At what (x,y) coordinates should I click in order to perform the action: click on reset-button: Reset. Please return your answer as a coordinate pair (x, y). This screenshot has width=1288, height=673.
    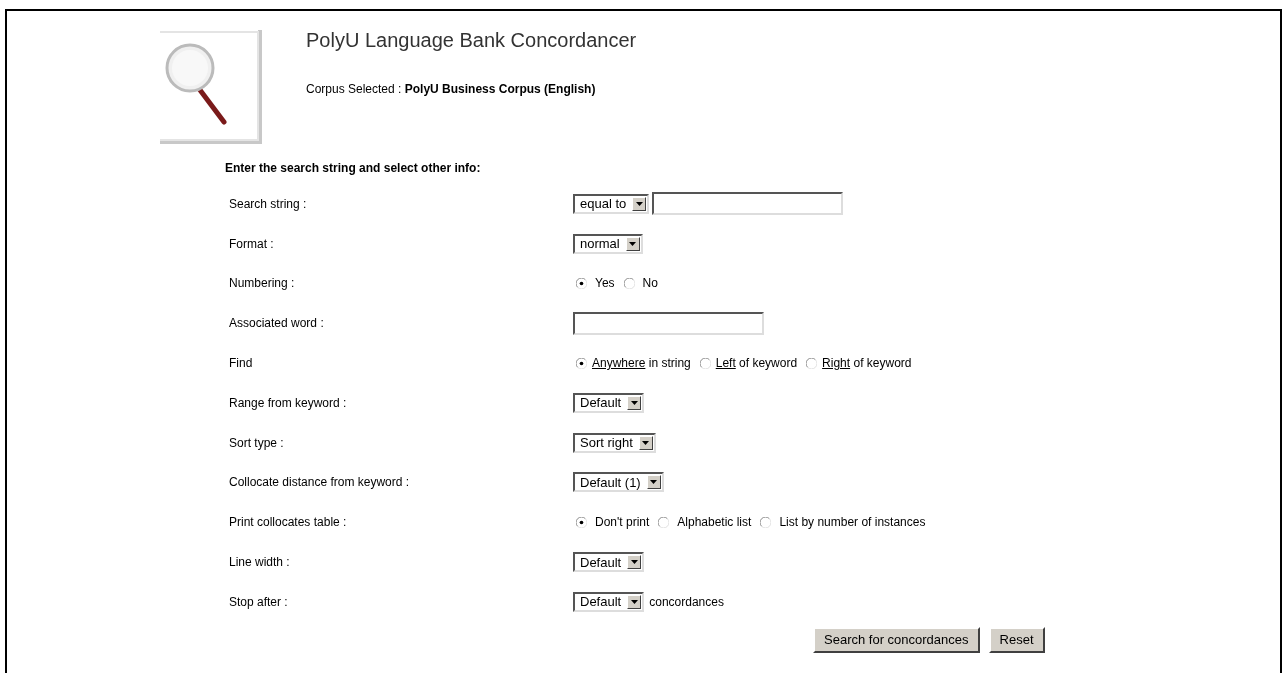
    Looking at the image, I should click on (1016, 639).